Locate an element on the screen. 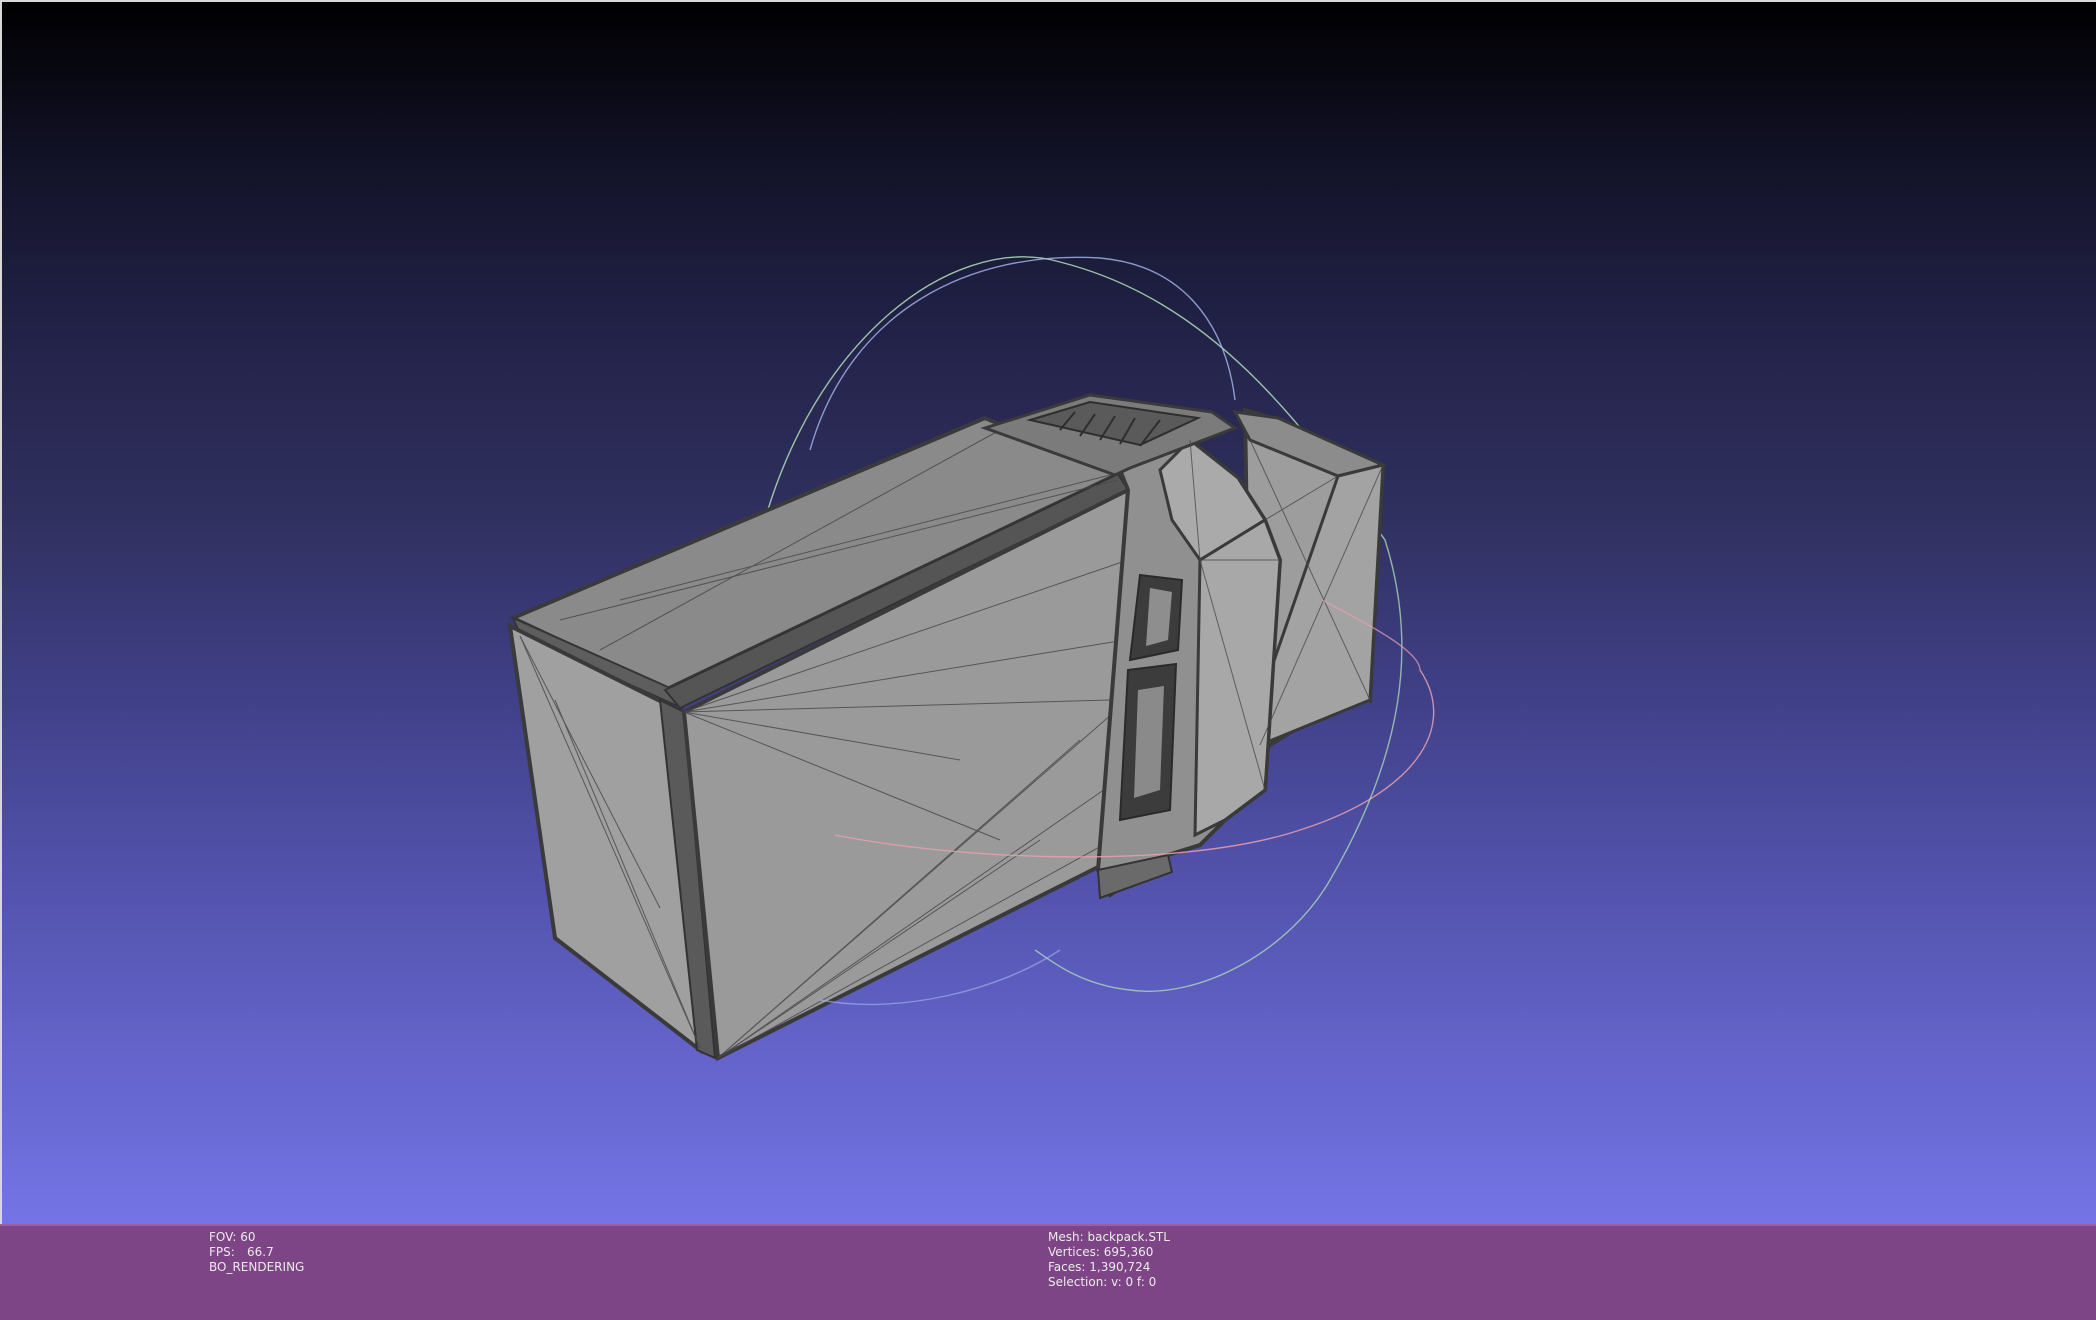  vertices-readout: Vertices: 695,360 is located at coordinates (1109, 1252).